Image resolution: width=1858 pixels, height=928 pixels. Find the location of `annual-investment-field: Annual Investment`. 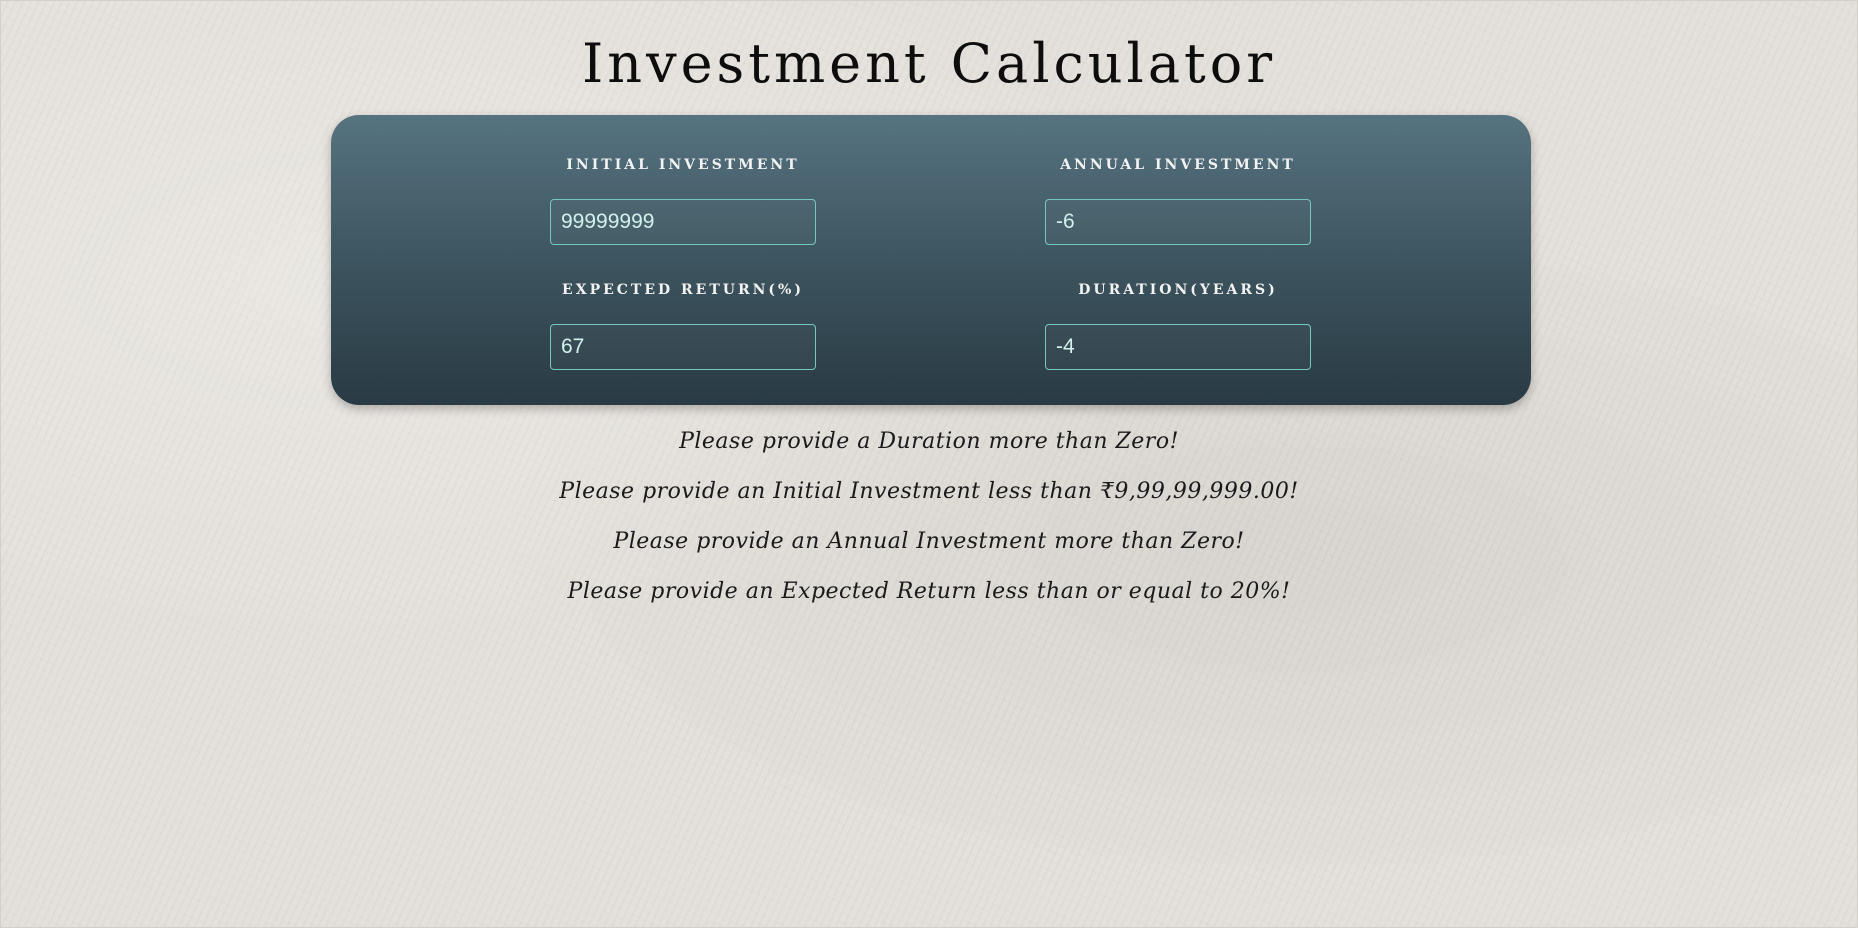

annual-investment-field: Annual Investment is located at coordinates (1178, 200).